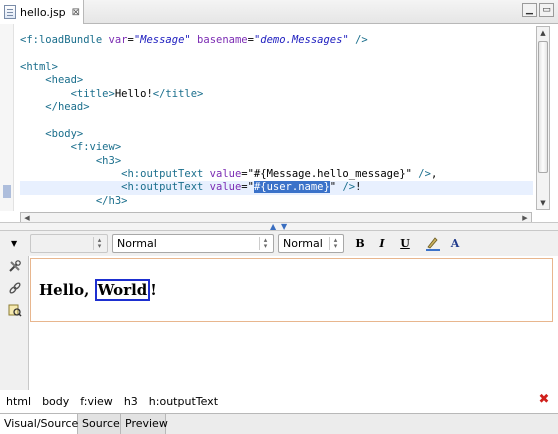  Describe the element at coordinates (276, 201) in the screenshot. I see `source-line: </h3>` at that location.